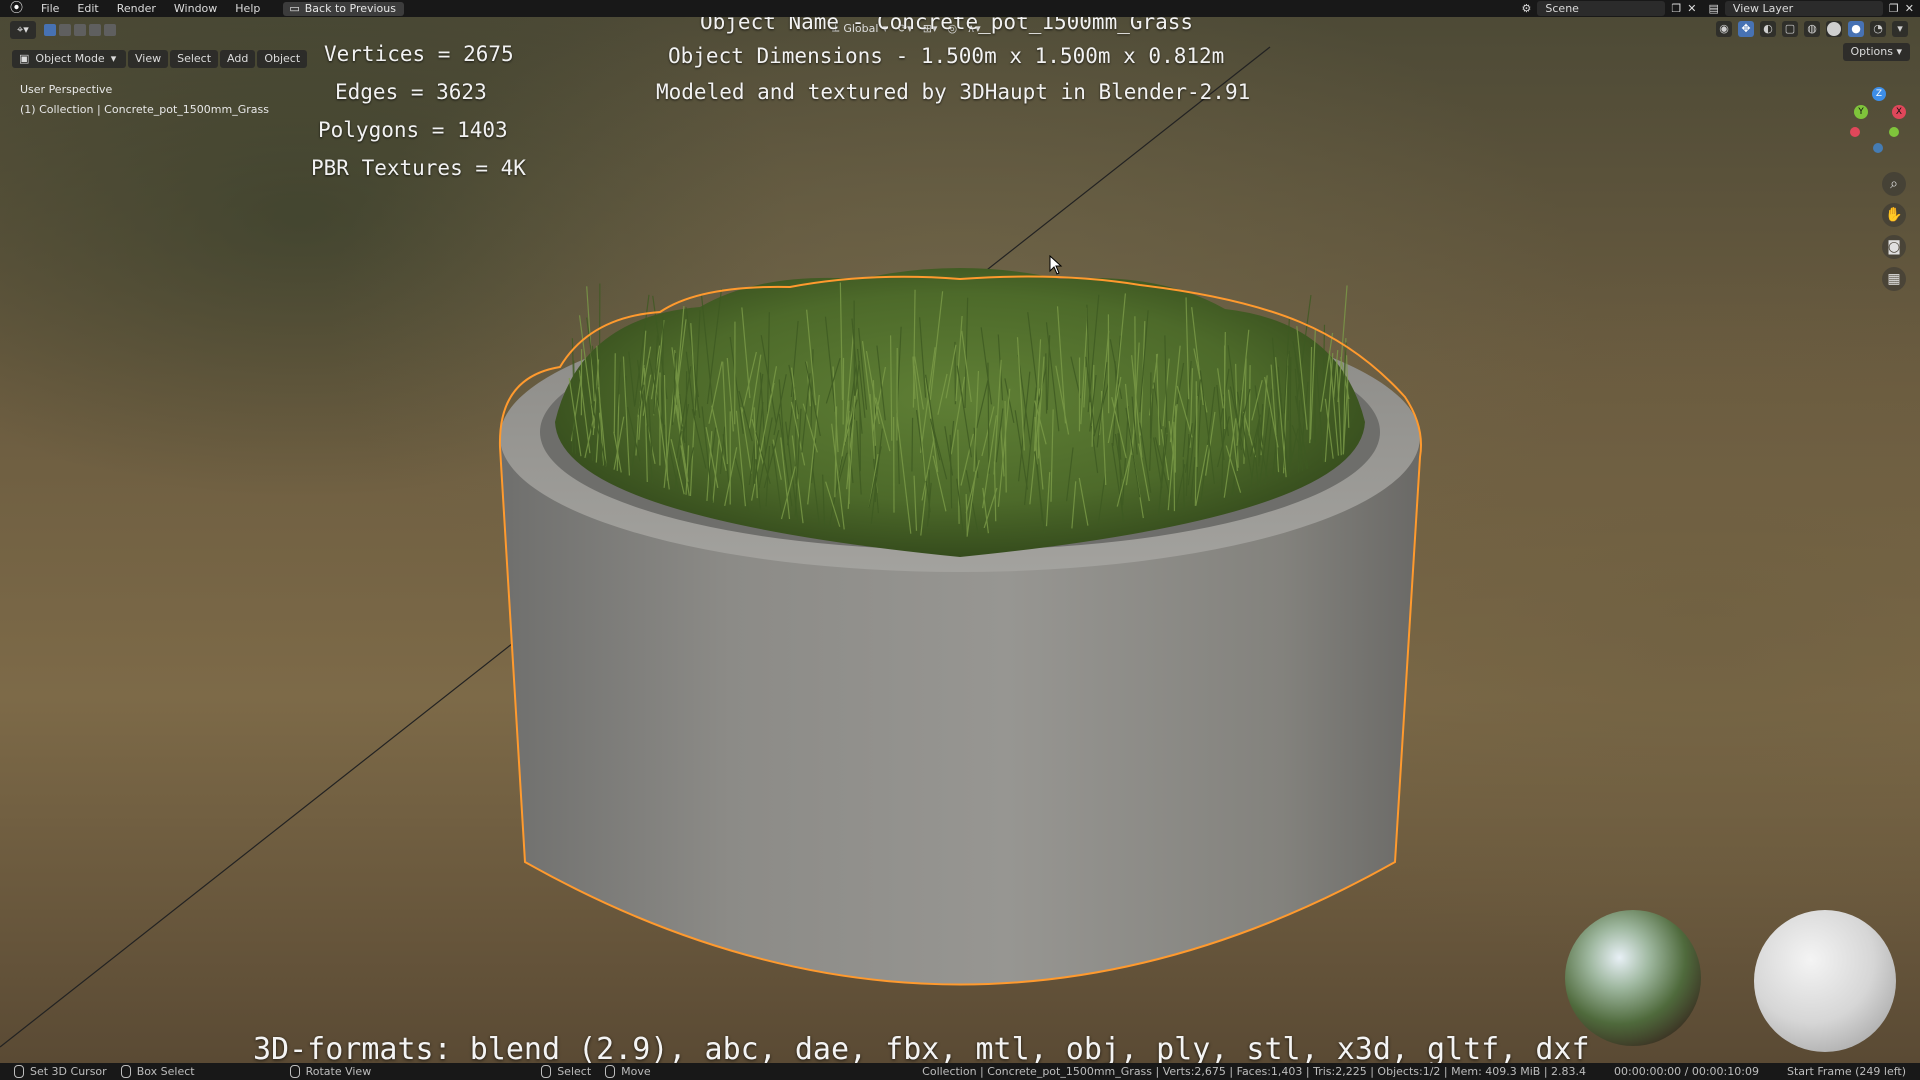  Describe the element at coordinates (1724, 29) in the screenshot. I see `visibility-icon: ◉` at that location.